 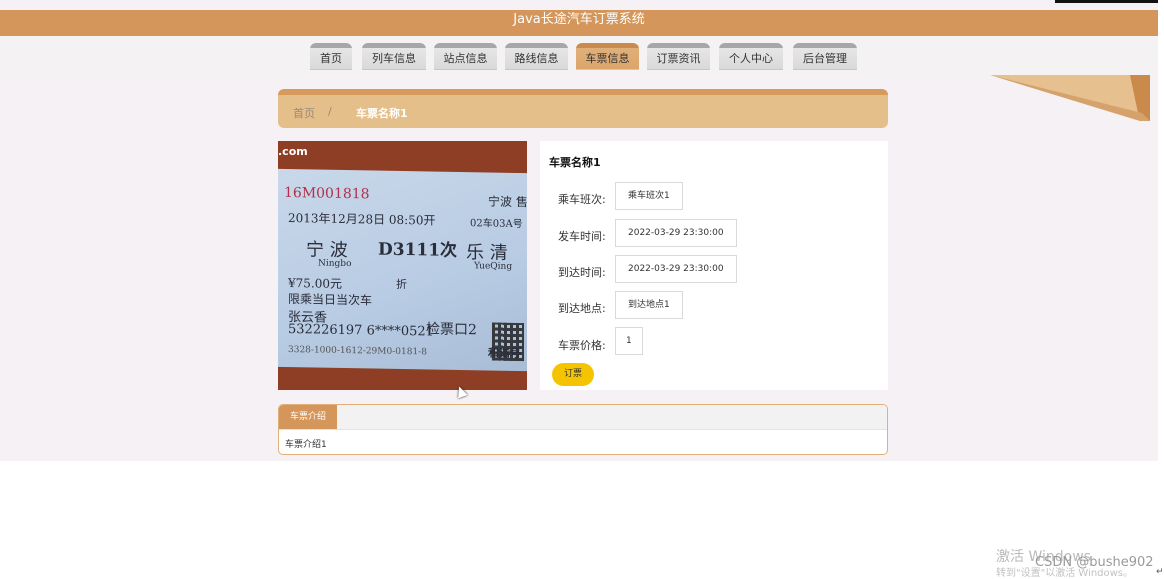 I want to click on ticket-intro-panel: 车票介绍 车票介绍1, so click(x=583, y=429).